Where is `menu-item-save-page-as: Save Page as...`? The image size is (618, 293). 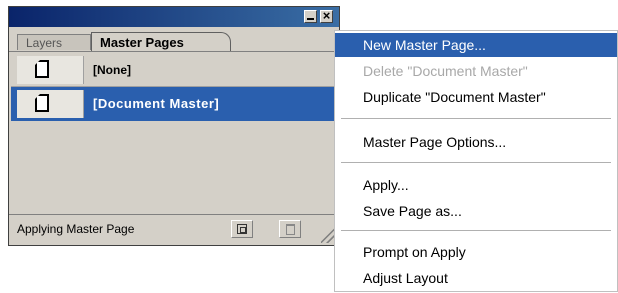
menu-item-save-page-as: Save Page as... is located at coordinates (476, 211).